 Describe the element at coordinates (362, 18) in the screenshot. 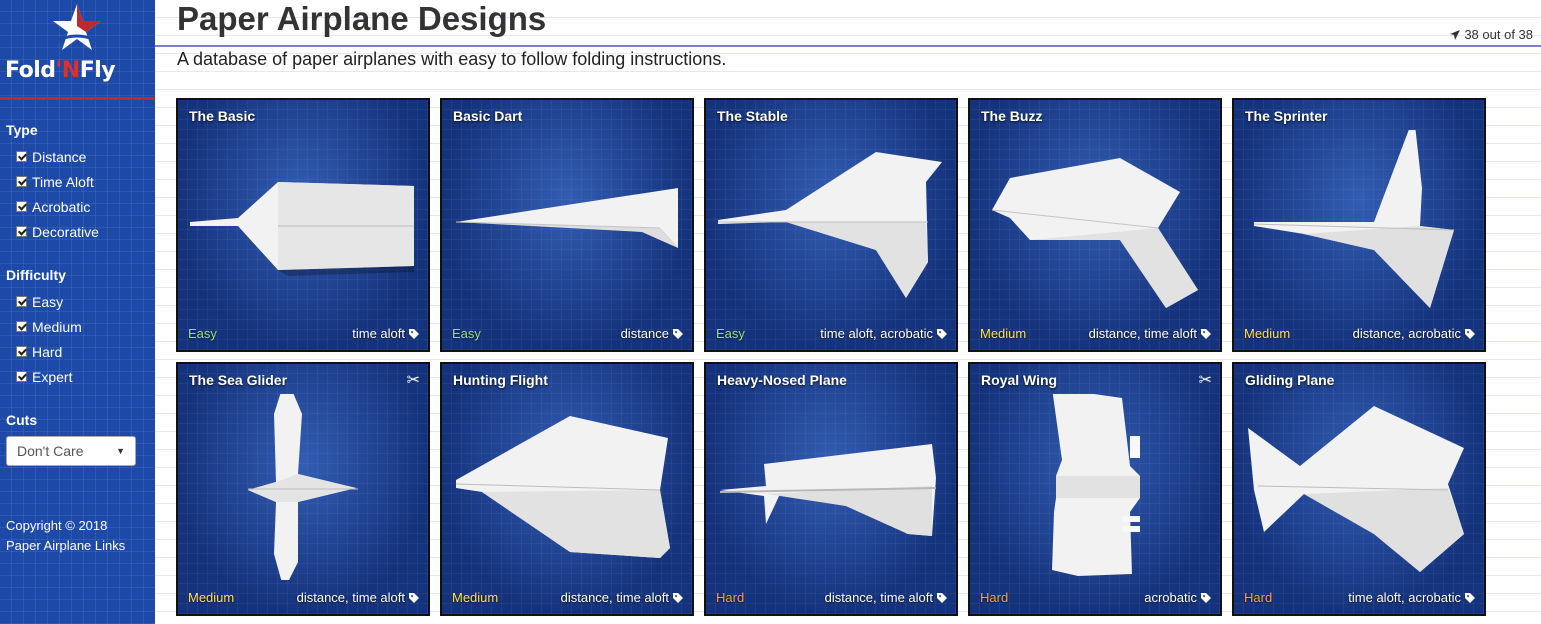

I see `page-title: Paper Airplane Designs` at that location.